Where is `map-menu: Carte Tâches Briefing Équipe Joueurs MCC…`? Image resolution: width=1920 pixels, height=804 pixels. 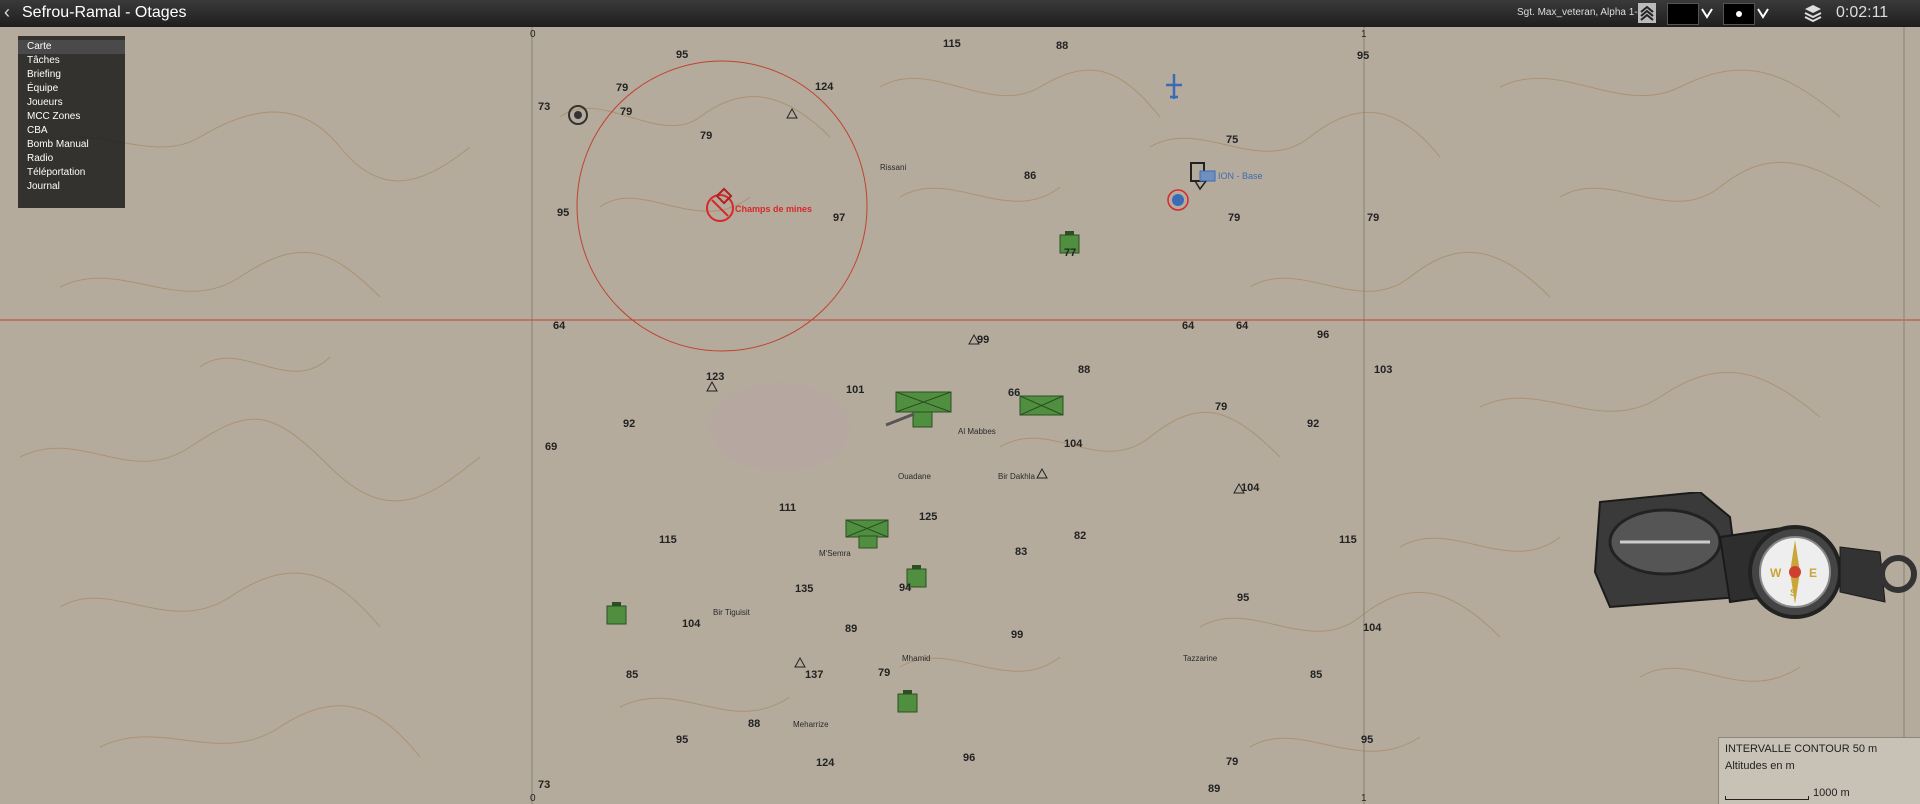
map-menu: Carte Tâches Briefing Équipe Joueurs MCC… is located at coordinates (71, 122).